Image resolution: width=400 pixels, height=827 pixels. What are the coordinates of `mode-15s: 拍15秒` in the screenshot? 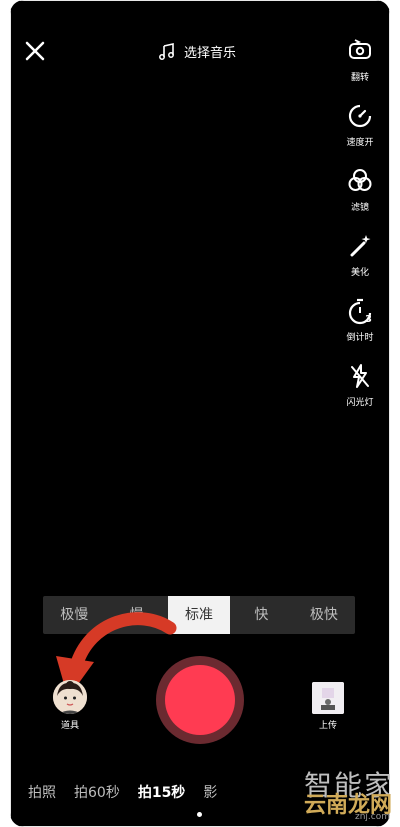 It's located at (161, 792).